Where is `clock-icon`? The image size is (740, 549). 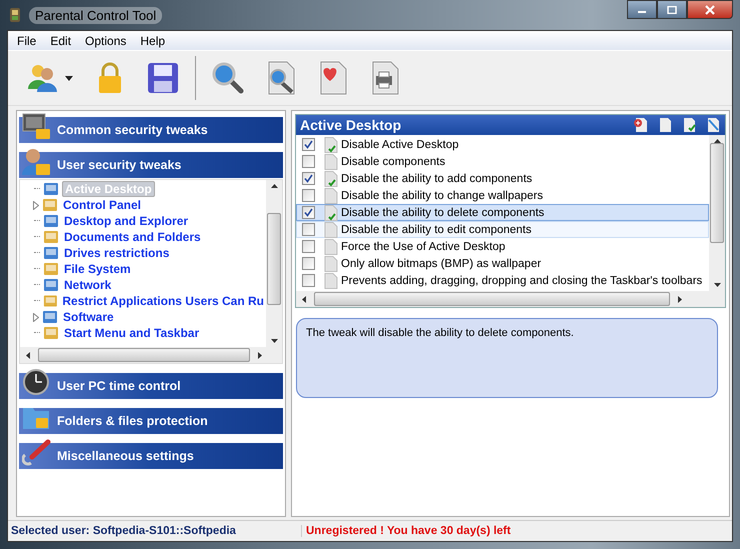
clock-icon is located at coordinates (37, 383).